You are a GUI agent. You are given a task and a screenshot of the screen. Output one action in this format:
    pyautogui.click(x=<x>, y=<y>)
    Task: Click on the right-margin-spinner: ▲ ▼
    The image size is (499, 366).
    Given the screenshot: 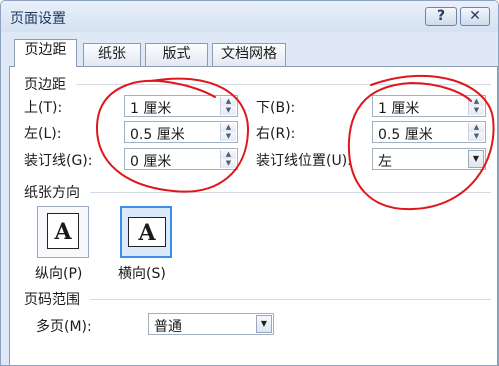 What is the action you would take?
    pyautogui.click(x=476, y=132)
    